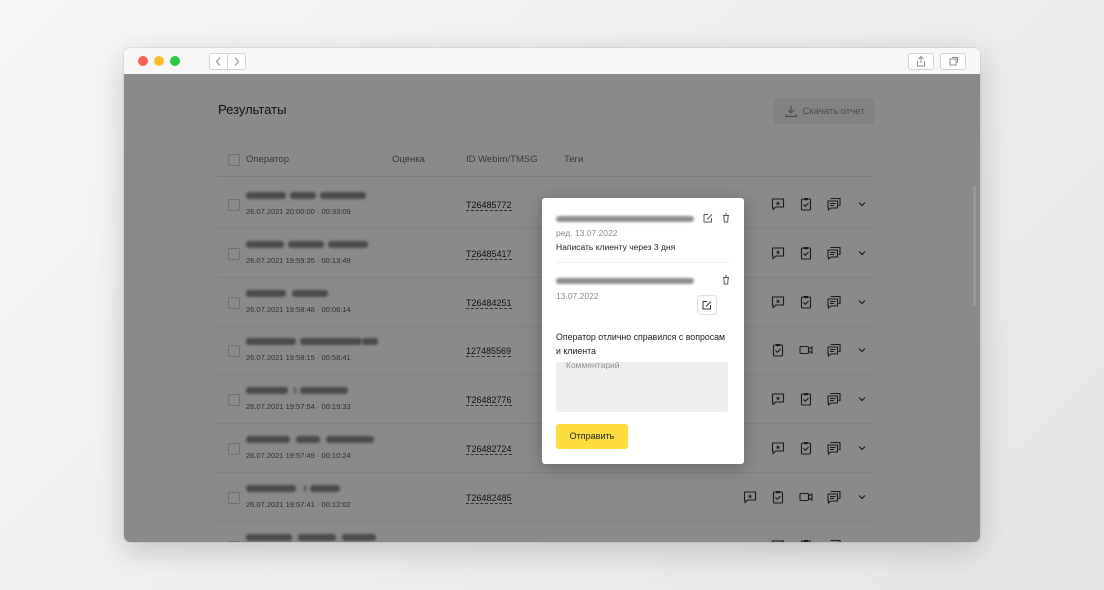  Describe the element at coordinates (577, 296) in the screenshot. I see `comment-date: 13.07.2022` at that location.